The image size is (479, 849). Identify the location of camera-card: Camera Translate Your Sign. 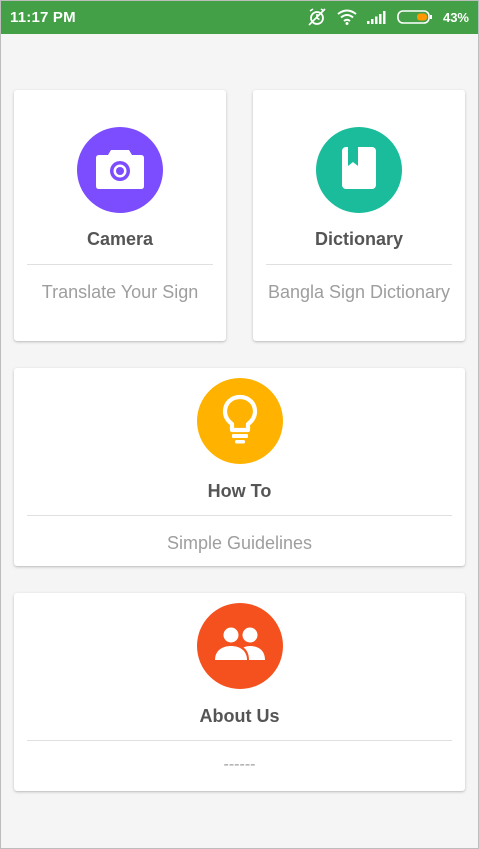
(120, 215).